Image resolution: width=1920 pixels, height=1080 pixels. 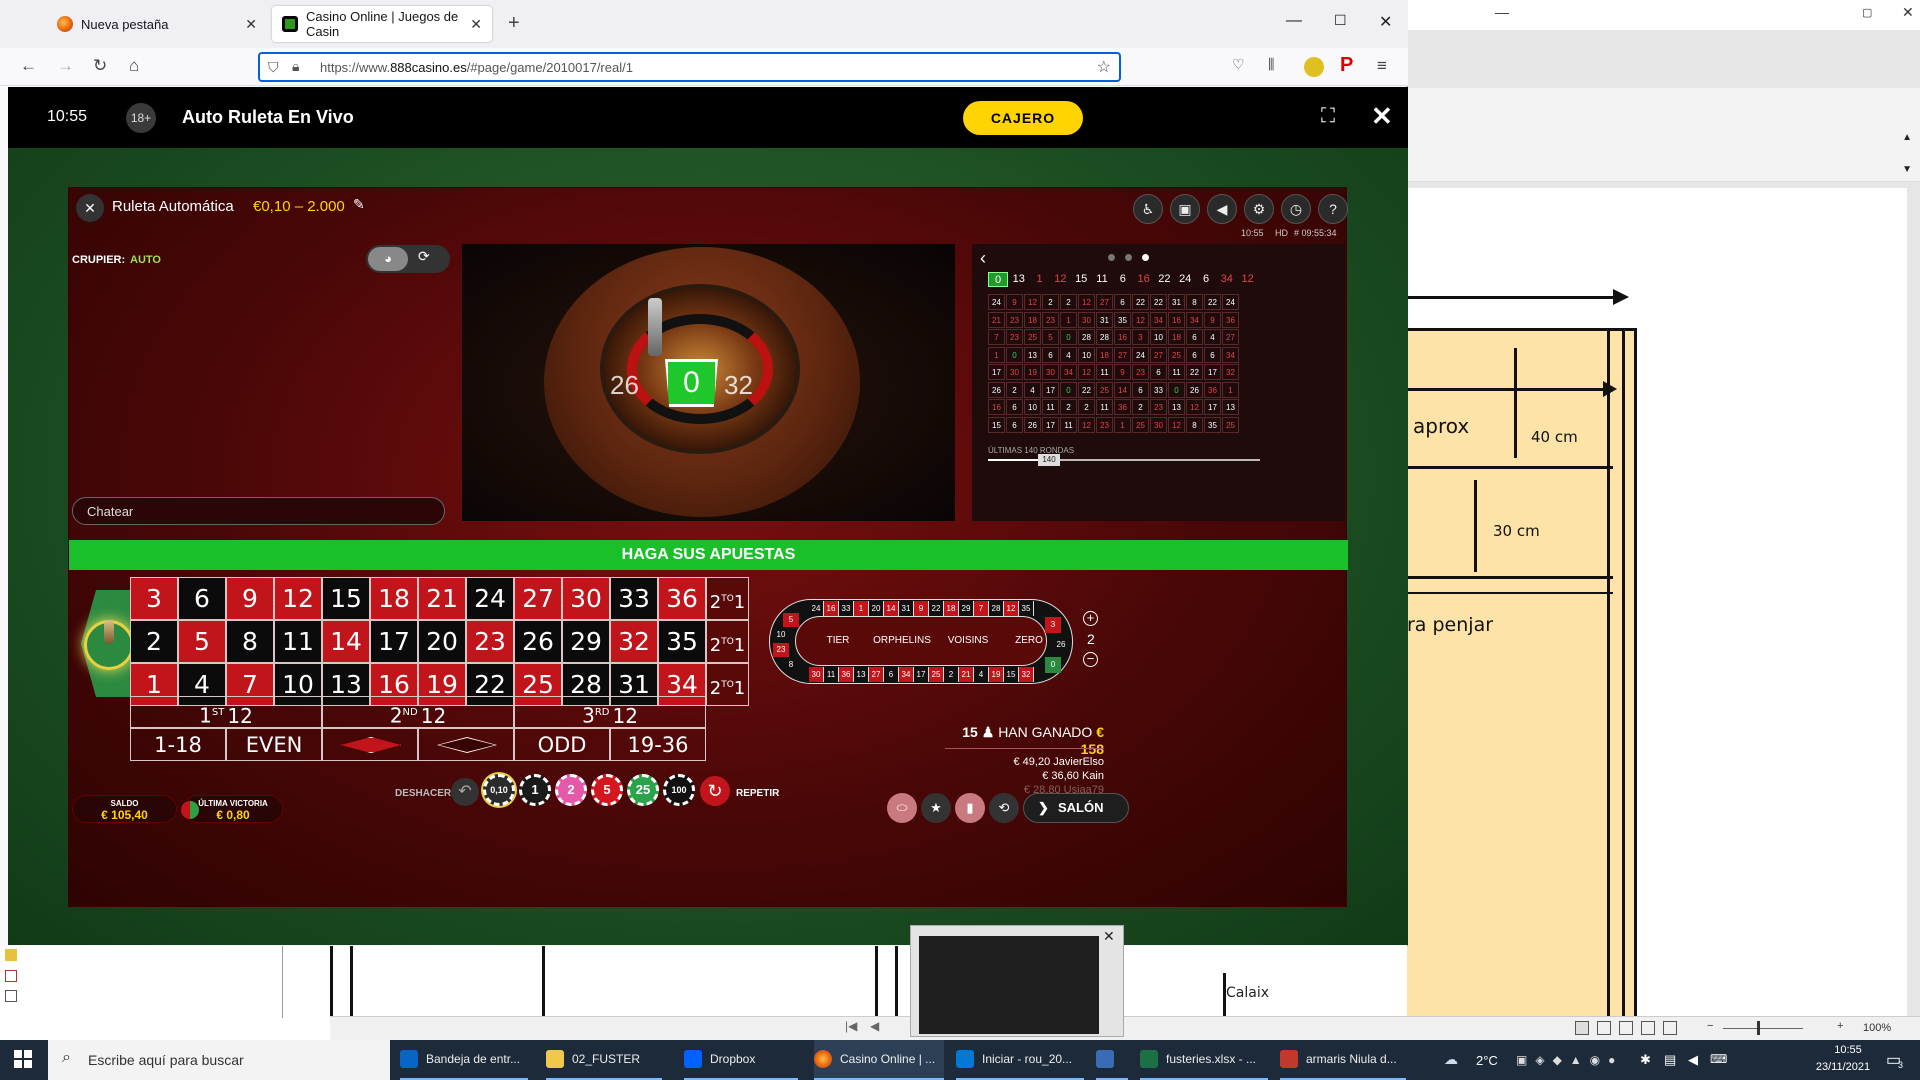 What do you see at coordinates (23, 1059) in the screenshot?
I see `windows-start-icon` at bounding box center [23, 1059].